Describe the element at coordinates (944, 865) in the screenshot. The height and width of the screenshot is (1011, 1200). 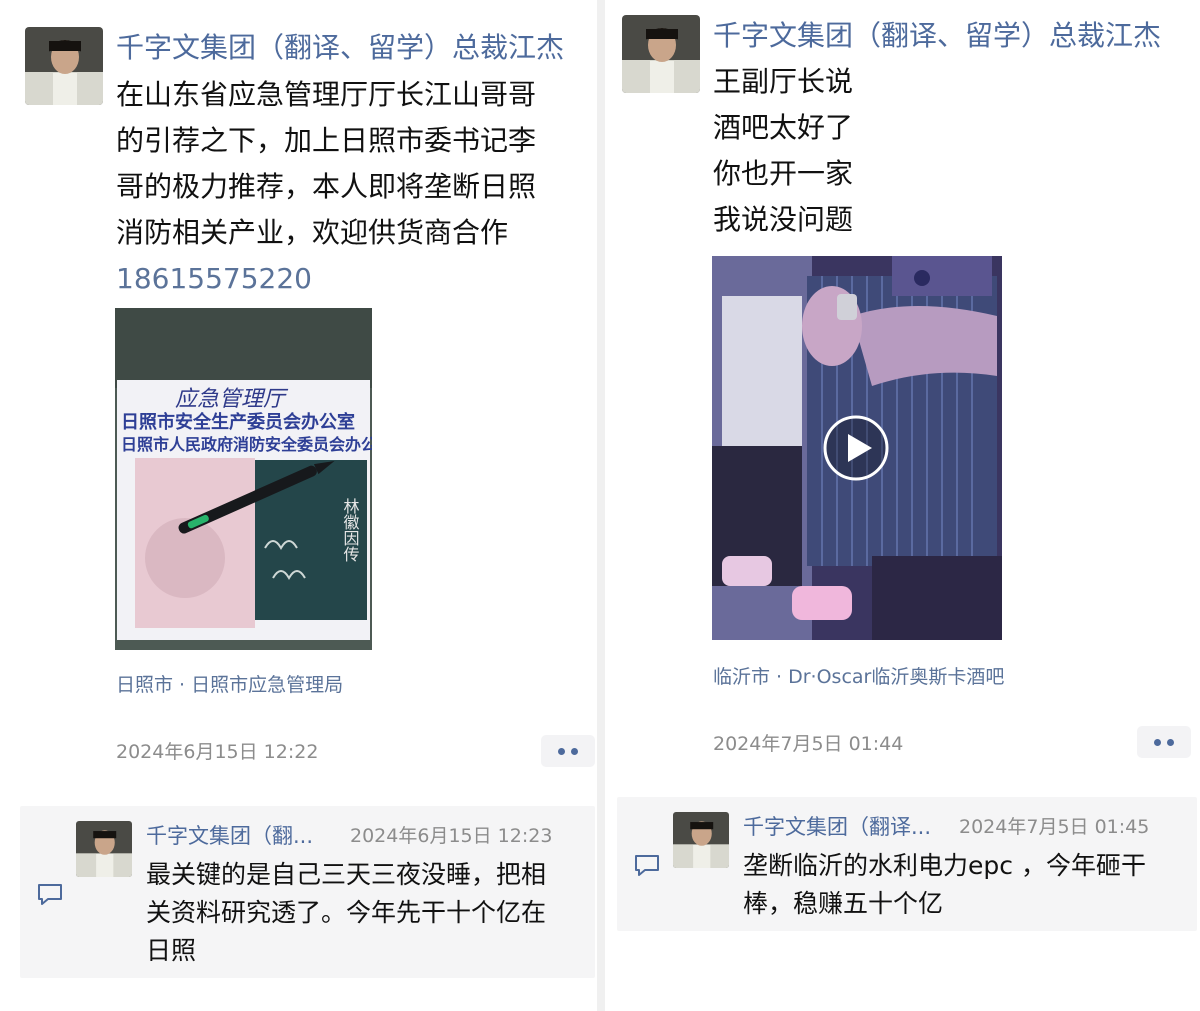
I see `comment-text-line: 垄断临沂的水利电力epc ，今年砸干` at that location.